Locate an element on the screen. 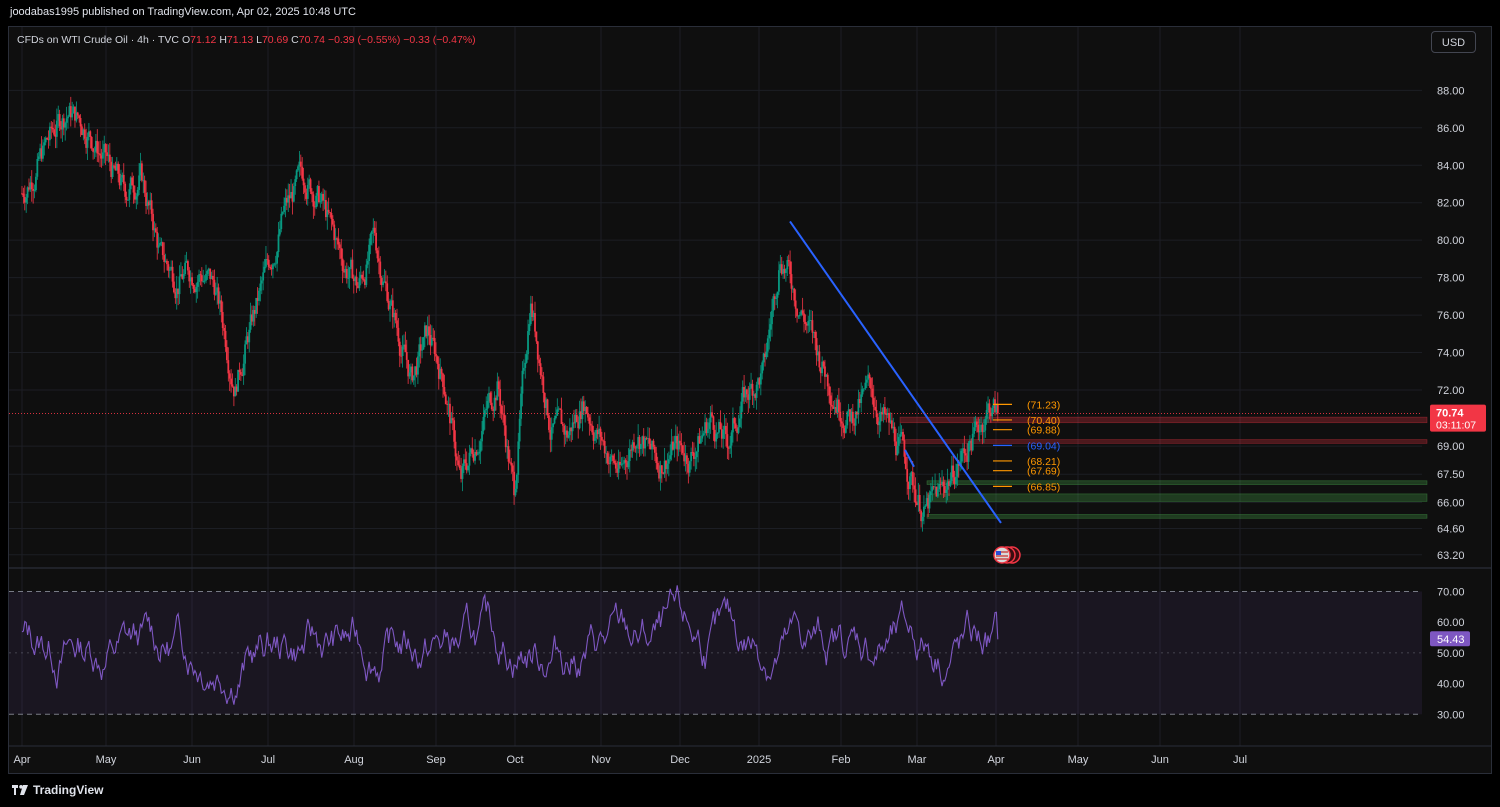 The width and height of the screenshot is (1500, 807). time-tick-label: Apr is located at coordinates (995, 760).